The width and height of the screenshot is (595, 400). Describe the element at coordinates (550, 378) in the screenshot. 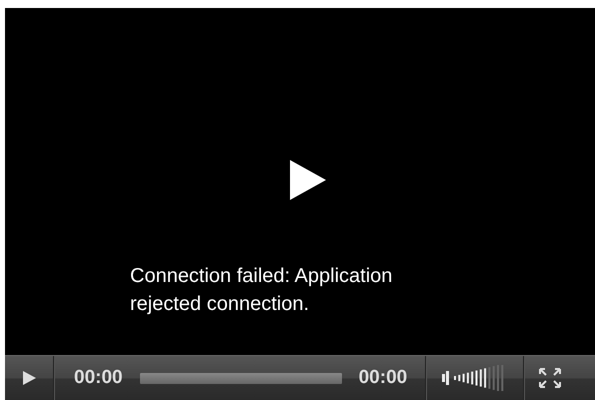

I see `fullscreen-icon` at that location.